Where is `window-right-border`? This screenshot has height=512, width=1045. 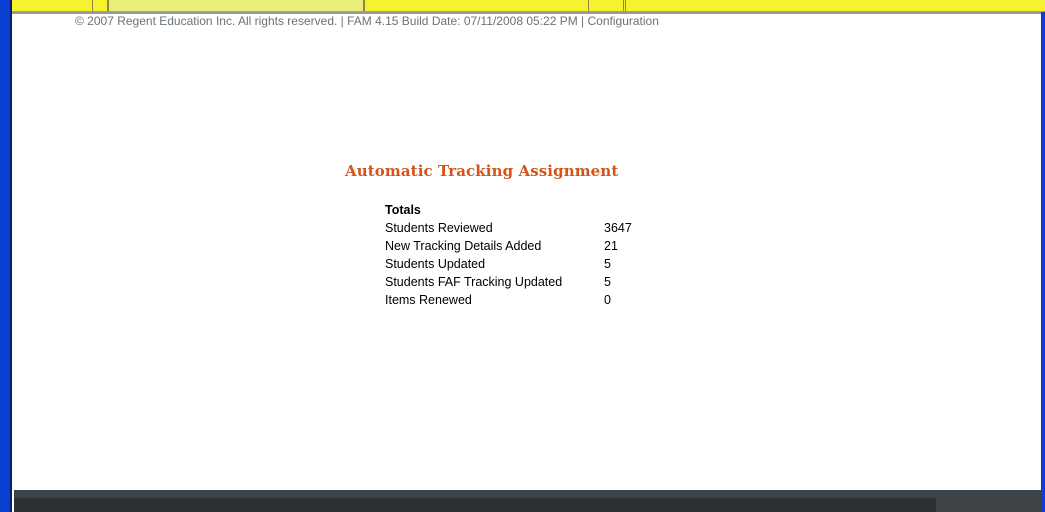
window-right-border is located at coordinates (1043, 262).